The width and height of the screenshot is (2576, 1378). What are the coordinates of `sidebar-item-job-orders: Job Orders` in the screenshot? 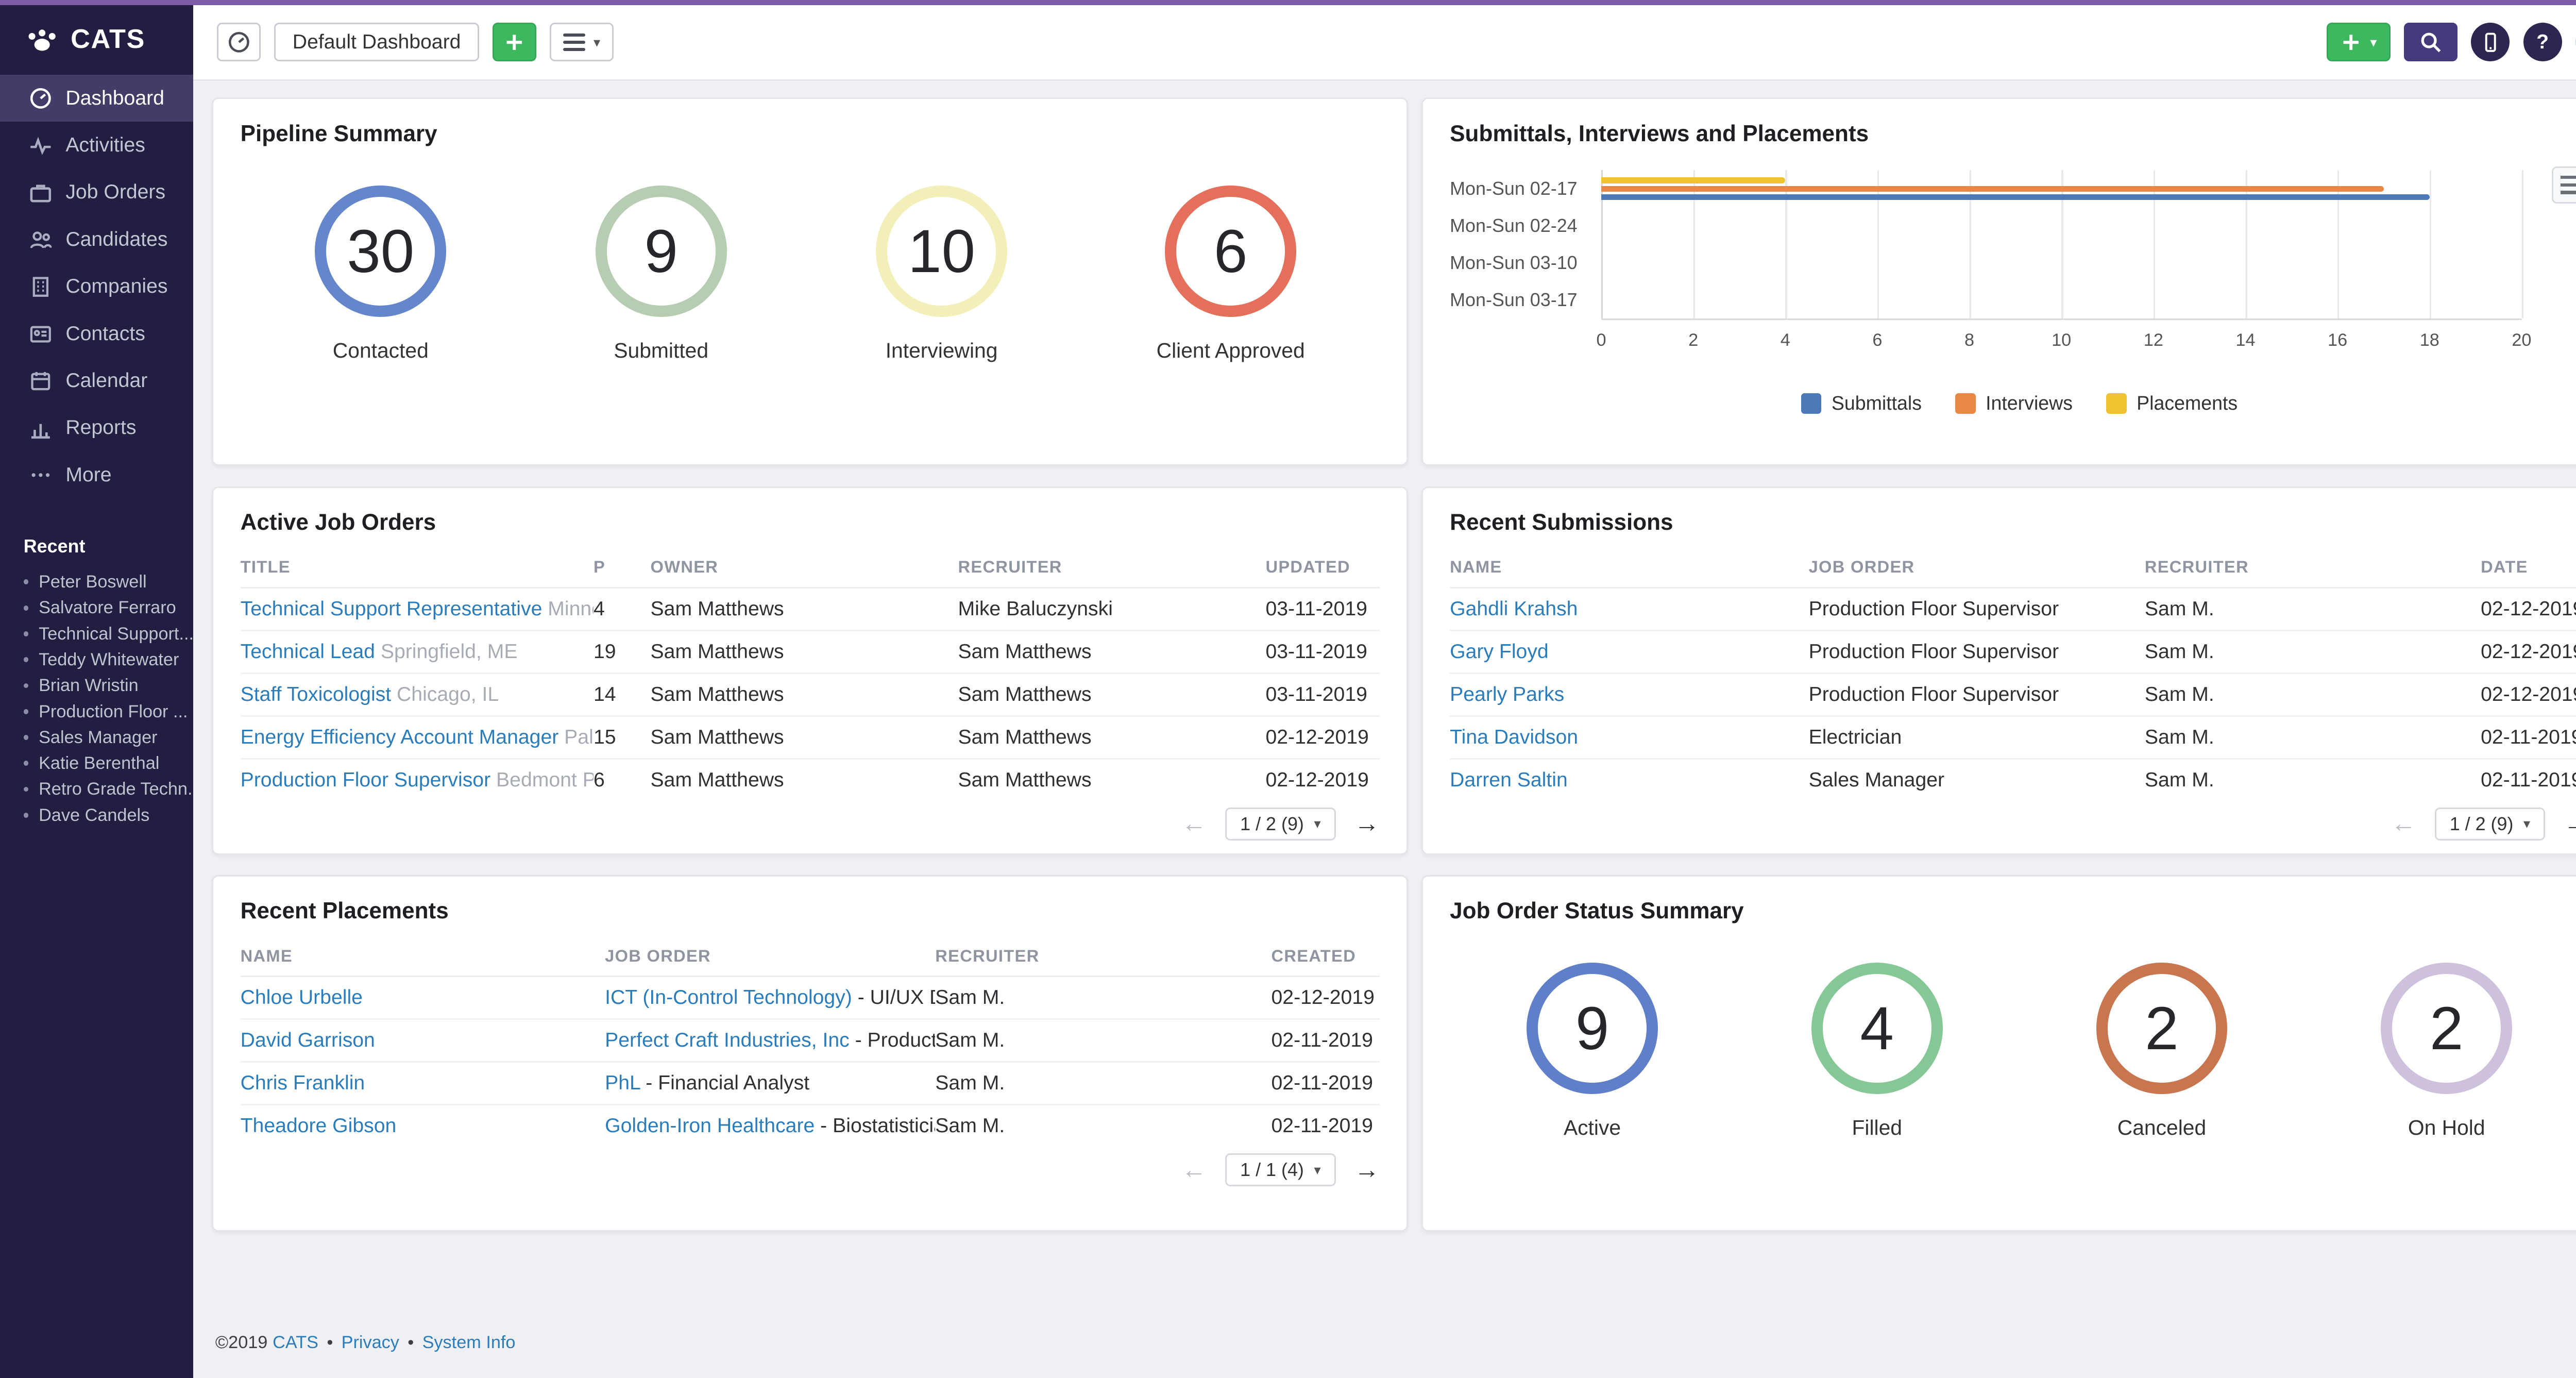 It's located at (96, 193).